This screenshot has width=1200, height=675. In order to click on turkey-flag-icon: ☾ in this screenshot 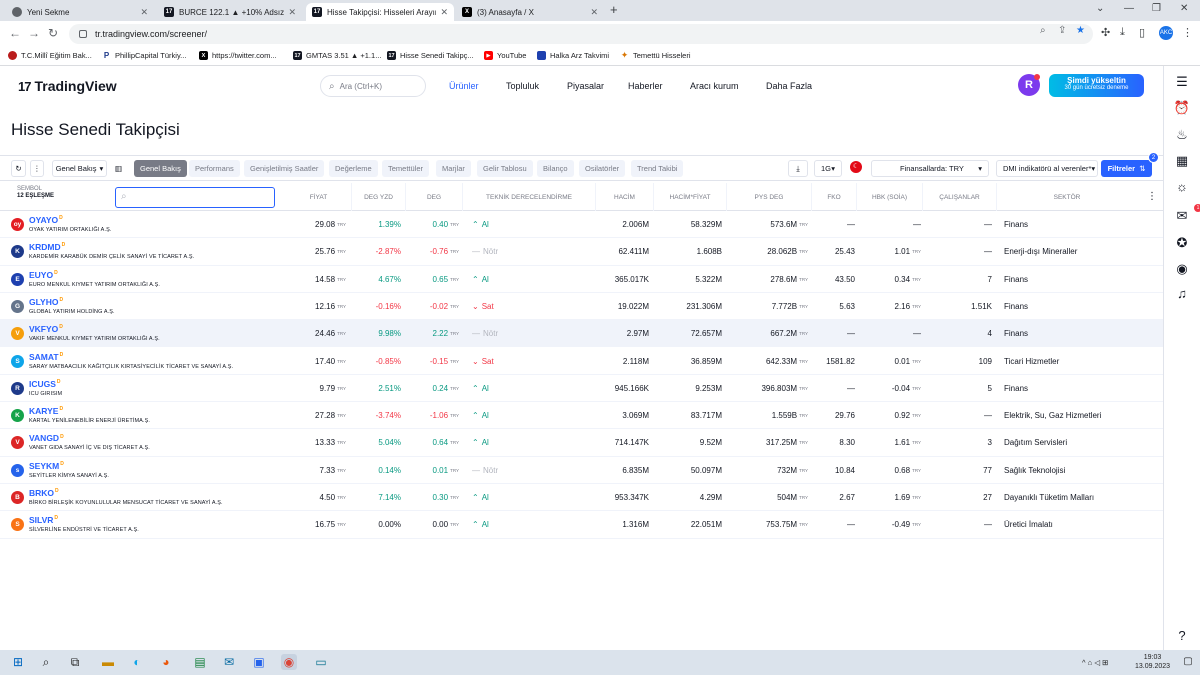, I will do `click(856, 167)`.